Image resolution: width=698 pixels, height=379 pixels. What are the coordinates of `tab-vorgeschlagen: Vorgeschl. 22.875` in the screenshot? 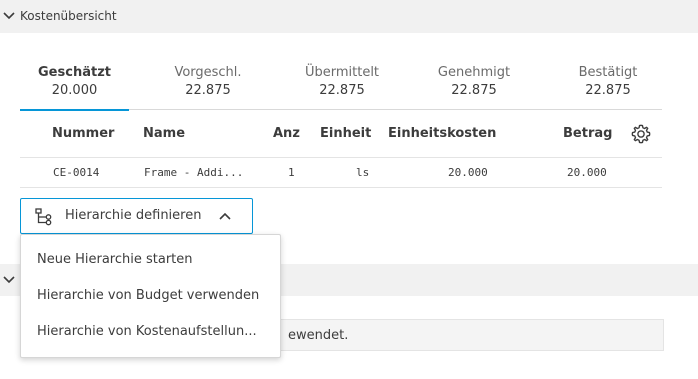 It's located at (208, 86).